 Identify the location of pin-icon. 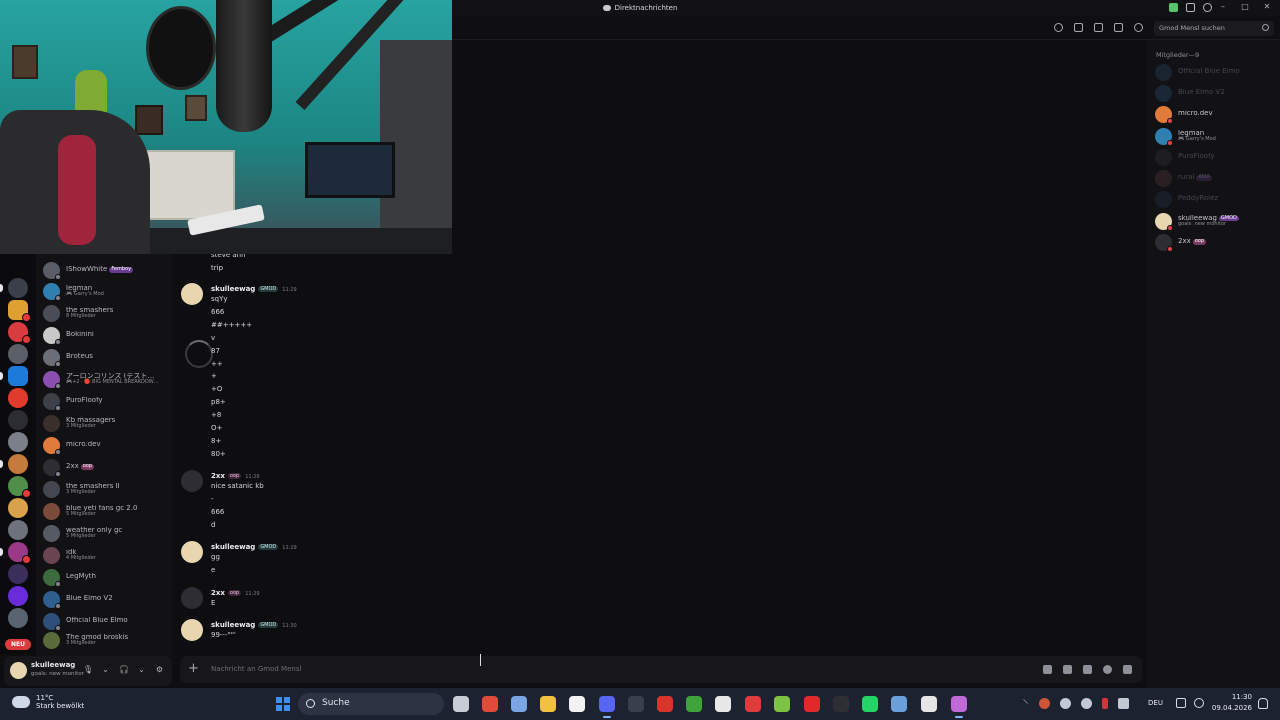
(1098, 27).